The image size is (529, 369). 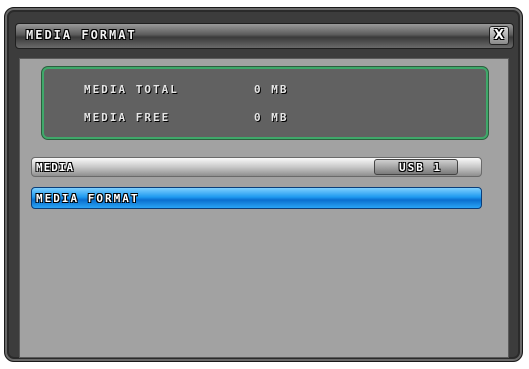 What do you see at coordinates (421, 167) in the screenshot?
I see `media-select-value: USB 1` at bounding box center [421, 167].